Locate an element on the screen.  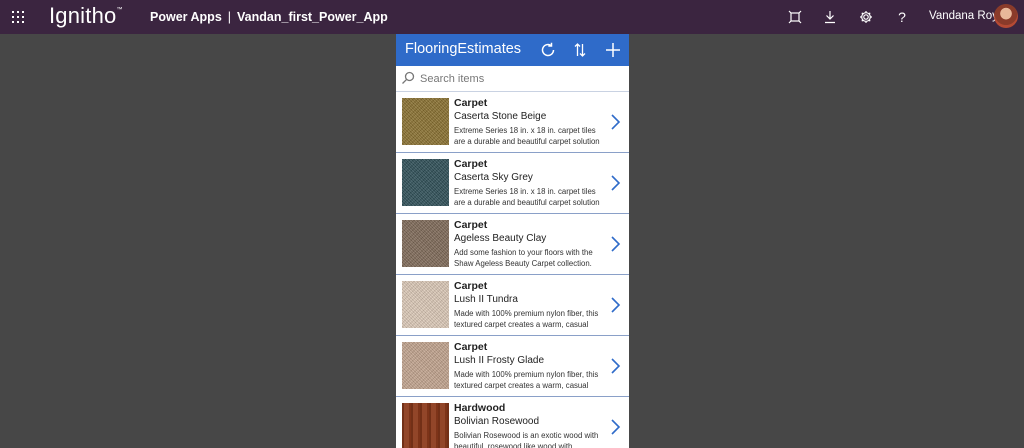
help-icon: ? is located at coordinates (902, 17).